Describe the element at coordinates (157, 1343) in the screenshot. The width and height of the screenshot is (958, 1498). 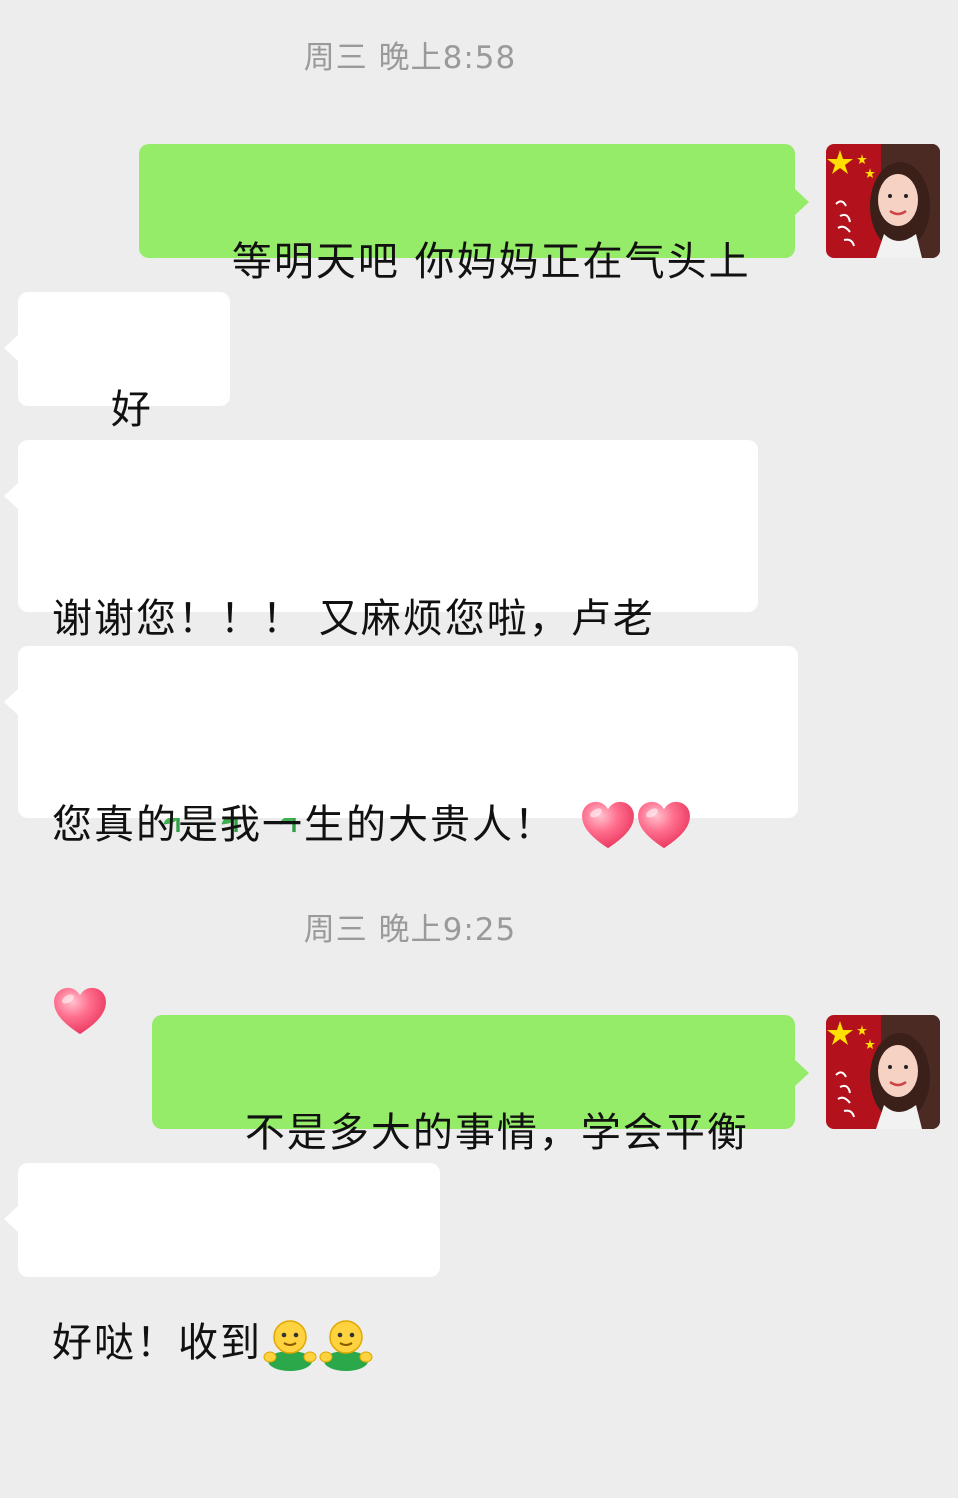
I see `message-text: 好哒！收到` at that location.